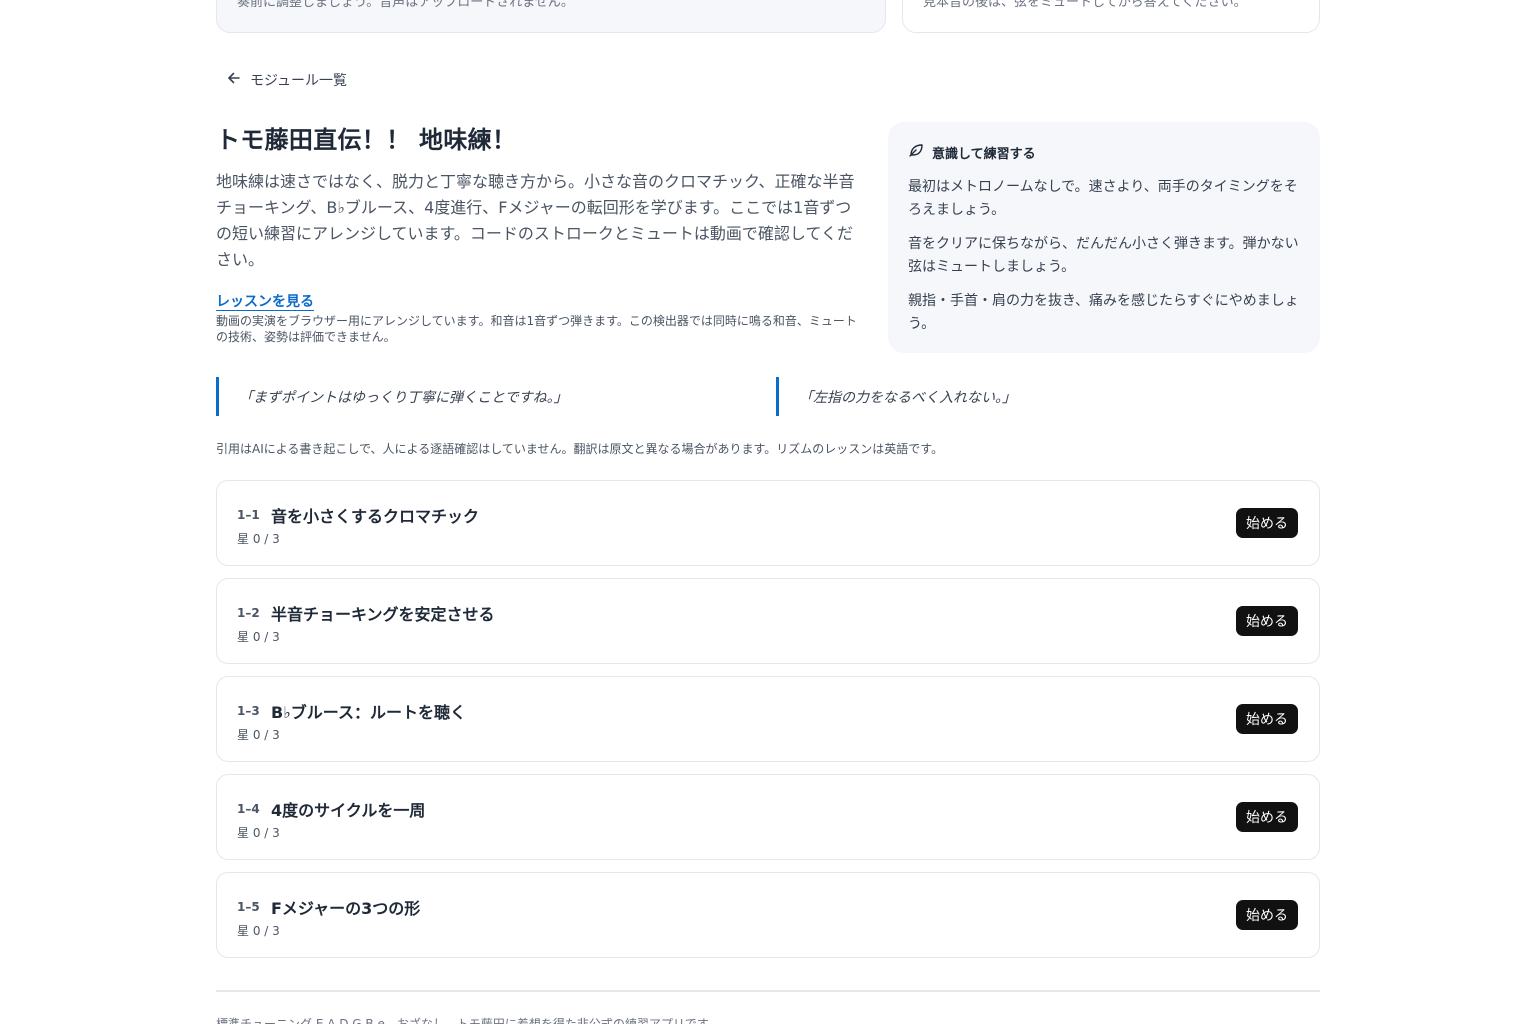 The height and width of the screenshot is (1024, 1536). I want to click on exercise-title: 半音チョーキングを安定させる, so click(383, 614).